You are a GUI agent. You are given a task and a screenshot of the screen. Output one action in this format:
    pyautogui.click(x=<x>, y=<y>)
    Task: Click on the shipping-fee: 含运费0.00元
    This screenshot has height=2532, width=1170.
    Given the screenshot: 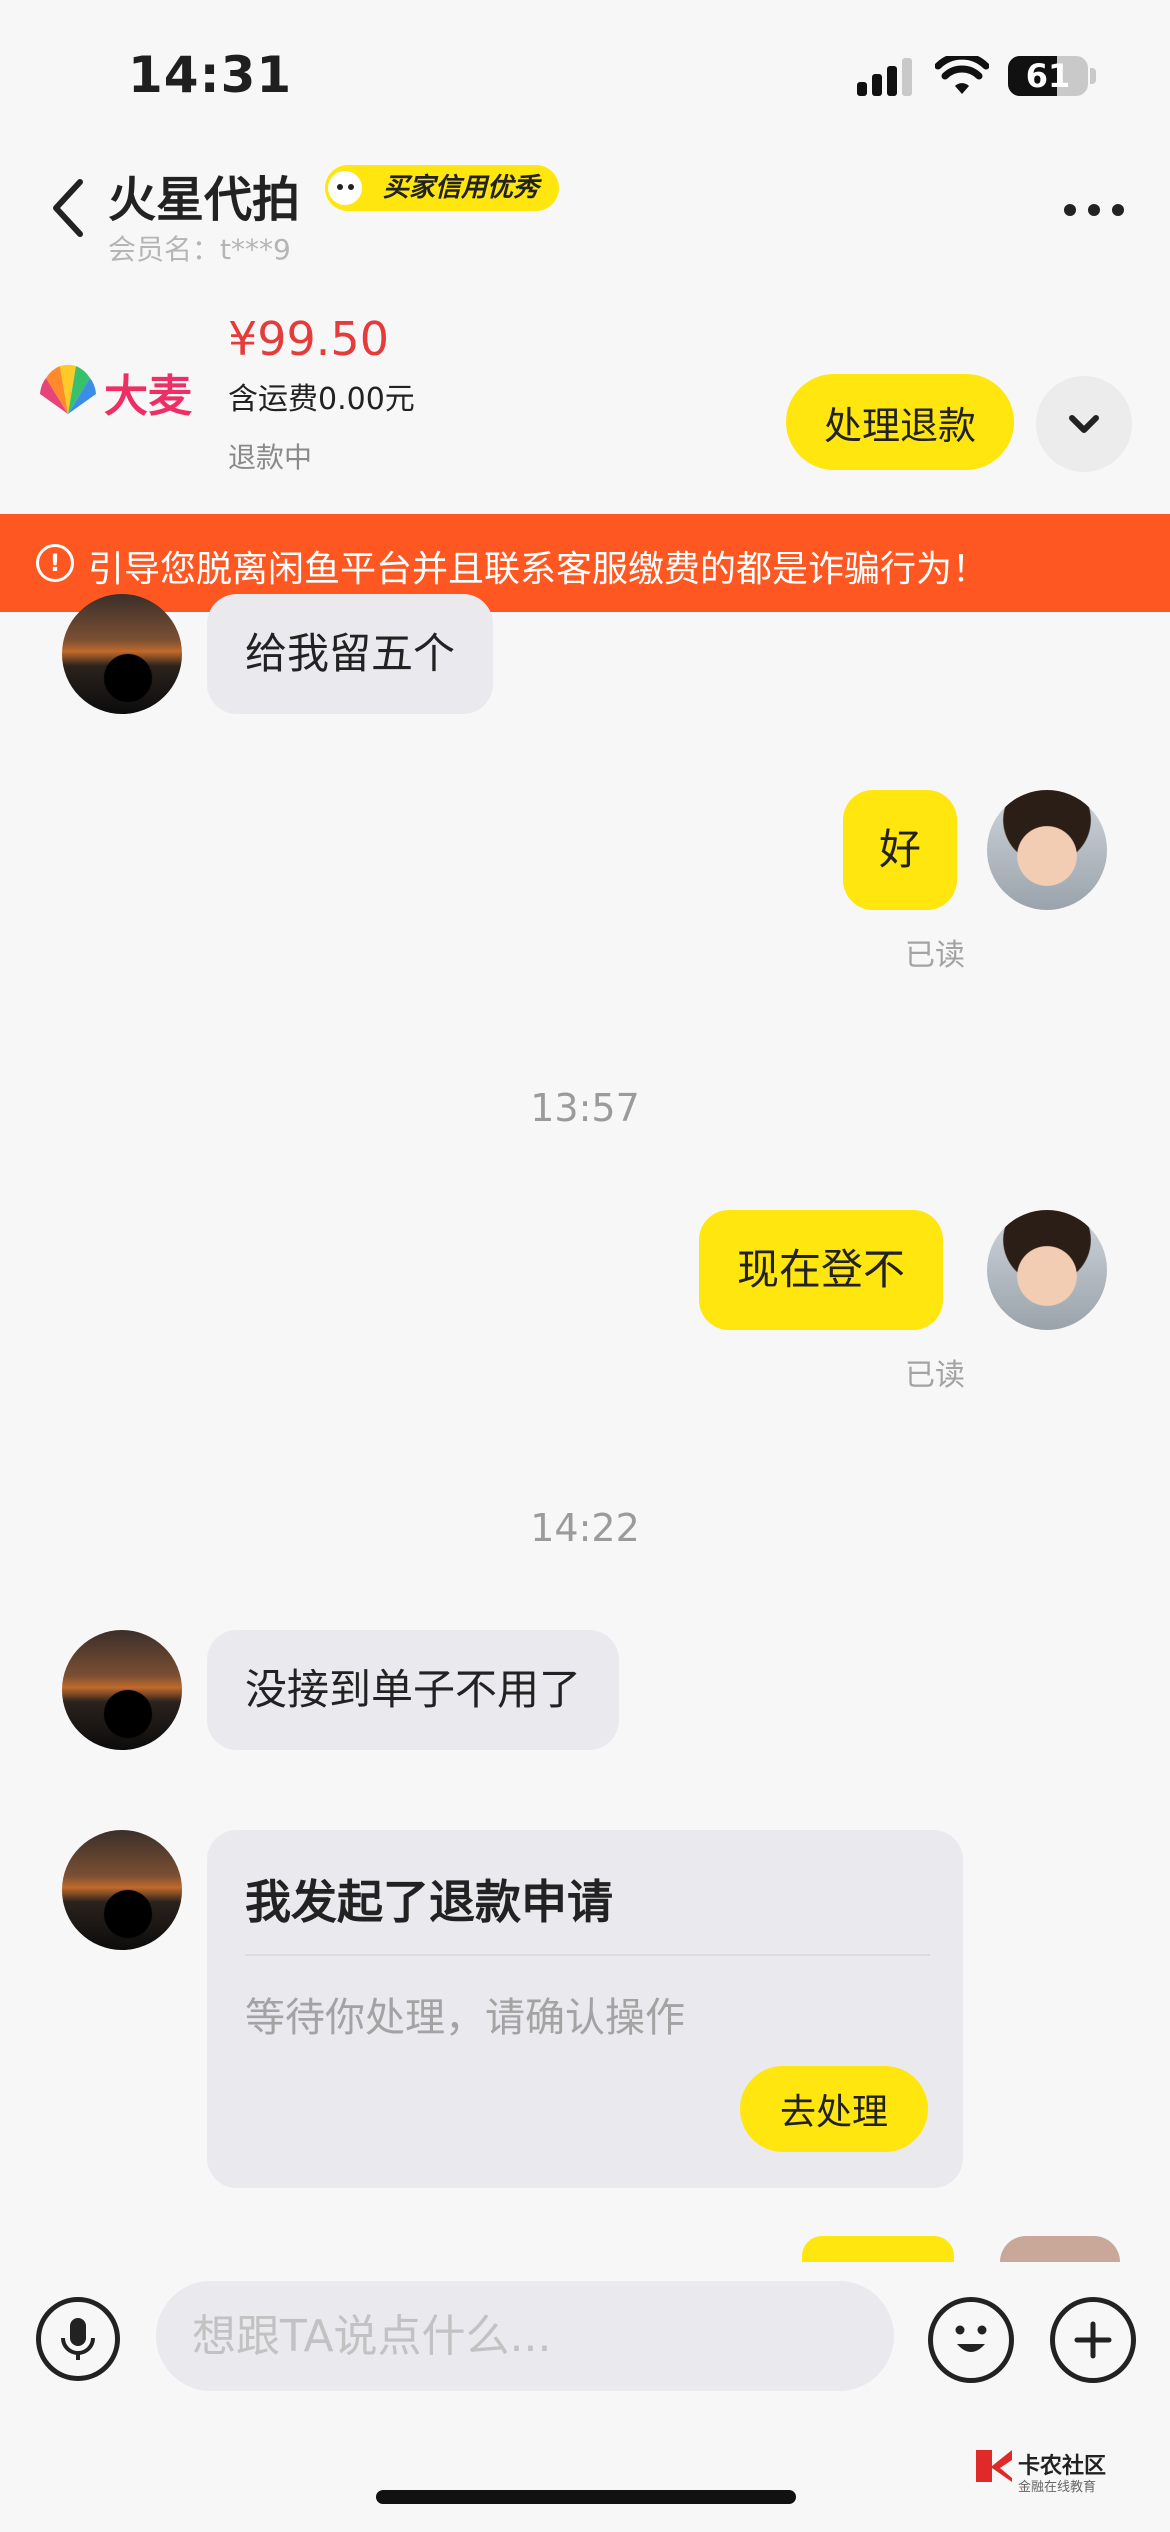 What is the action you would take?
    pyautogui.click(x=321, y=399)
    